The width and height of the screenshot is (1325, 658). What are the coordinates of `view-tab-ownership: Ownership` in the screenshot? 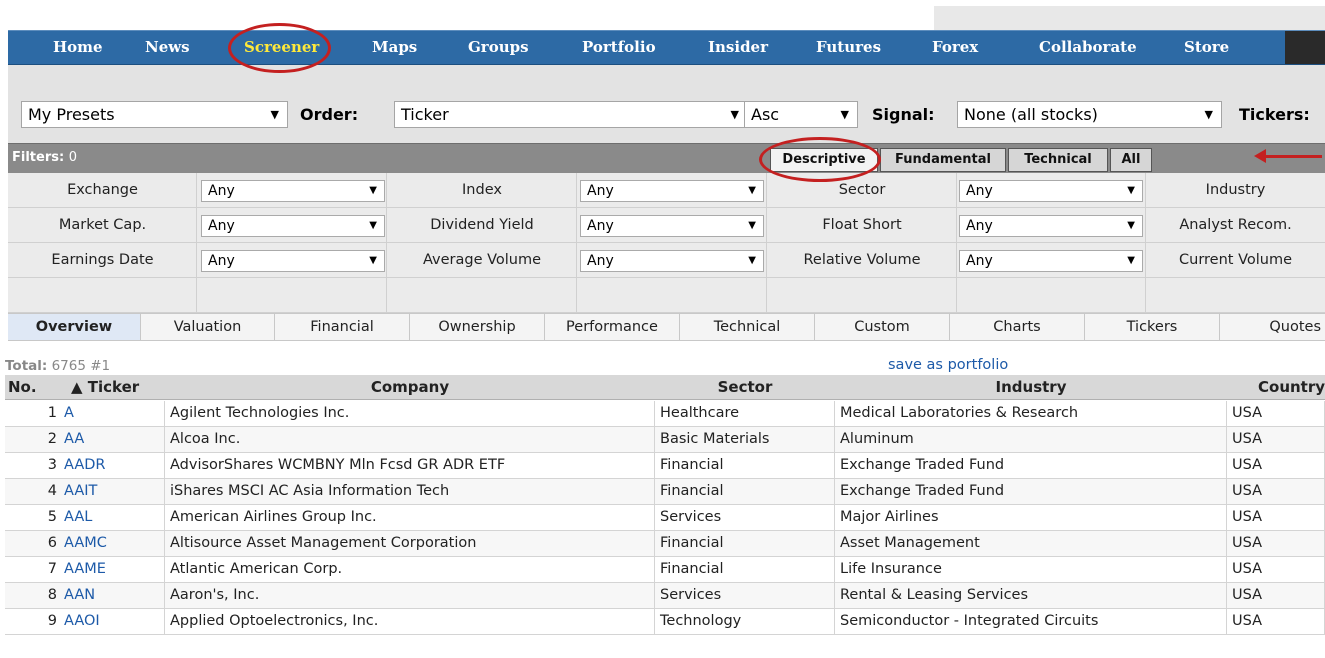 It's located at (477, 327).